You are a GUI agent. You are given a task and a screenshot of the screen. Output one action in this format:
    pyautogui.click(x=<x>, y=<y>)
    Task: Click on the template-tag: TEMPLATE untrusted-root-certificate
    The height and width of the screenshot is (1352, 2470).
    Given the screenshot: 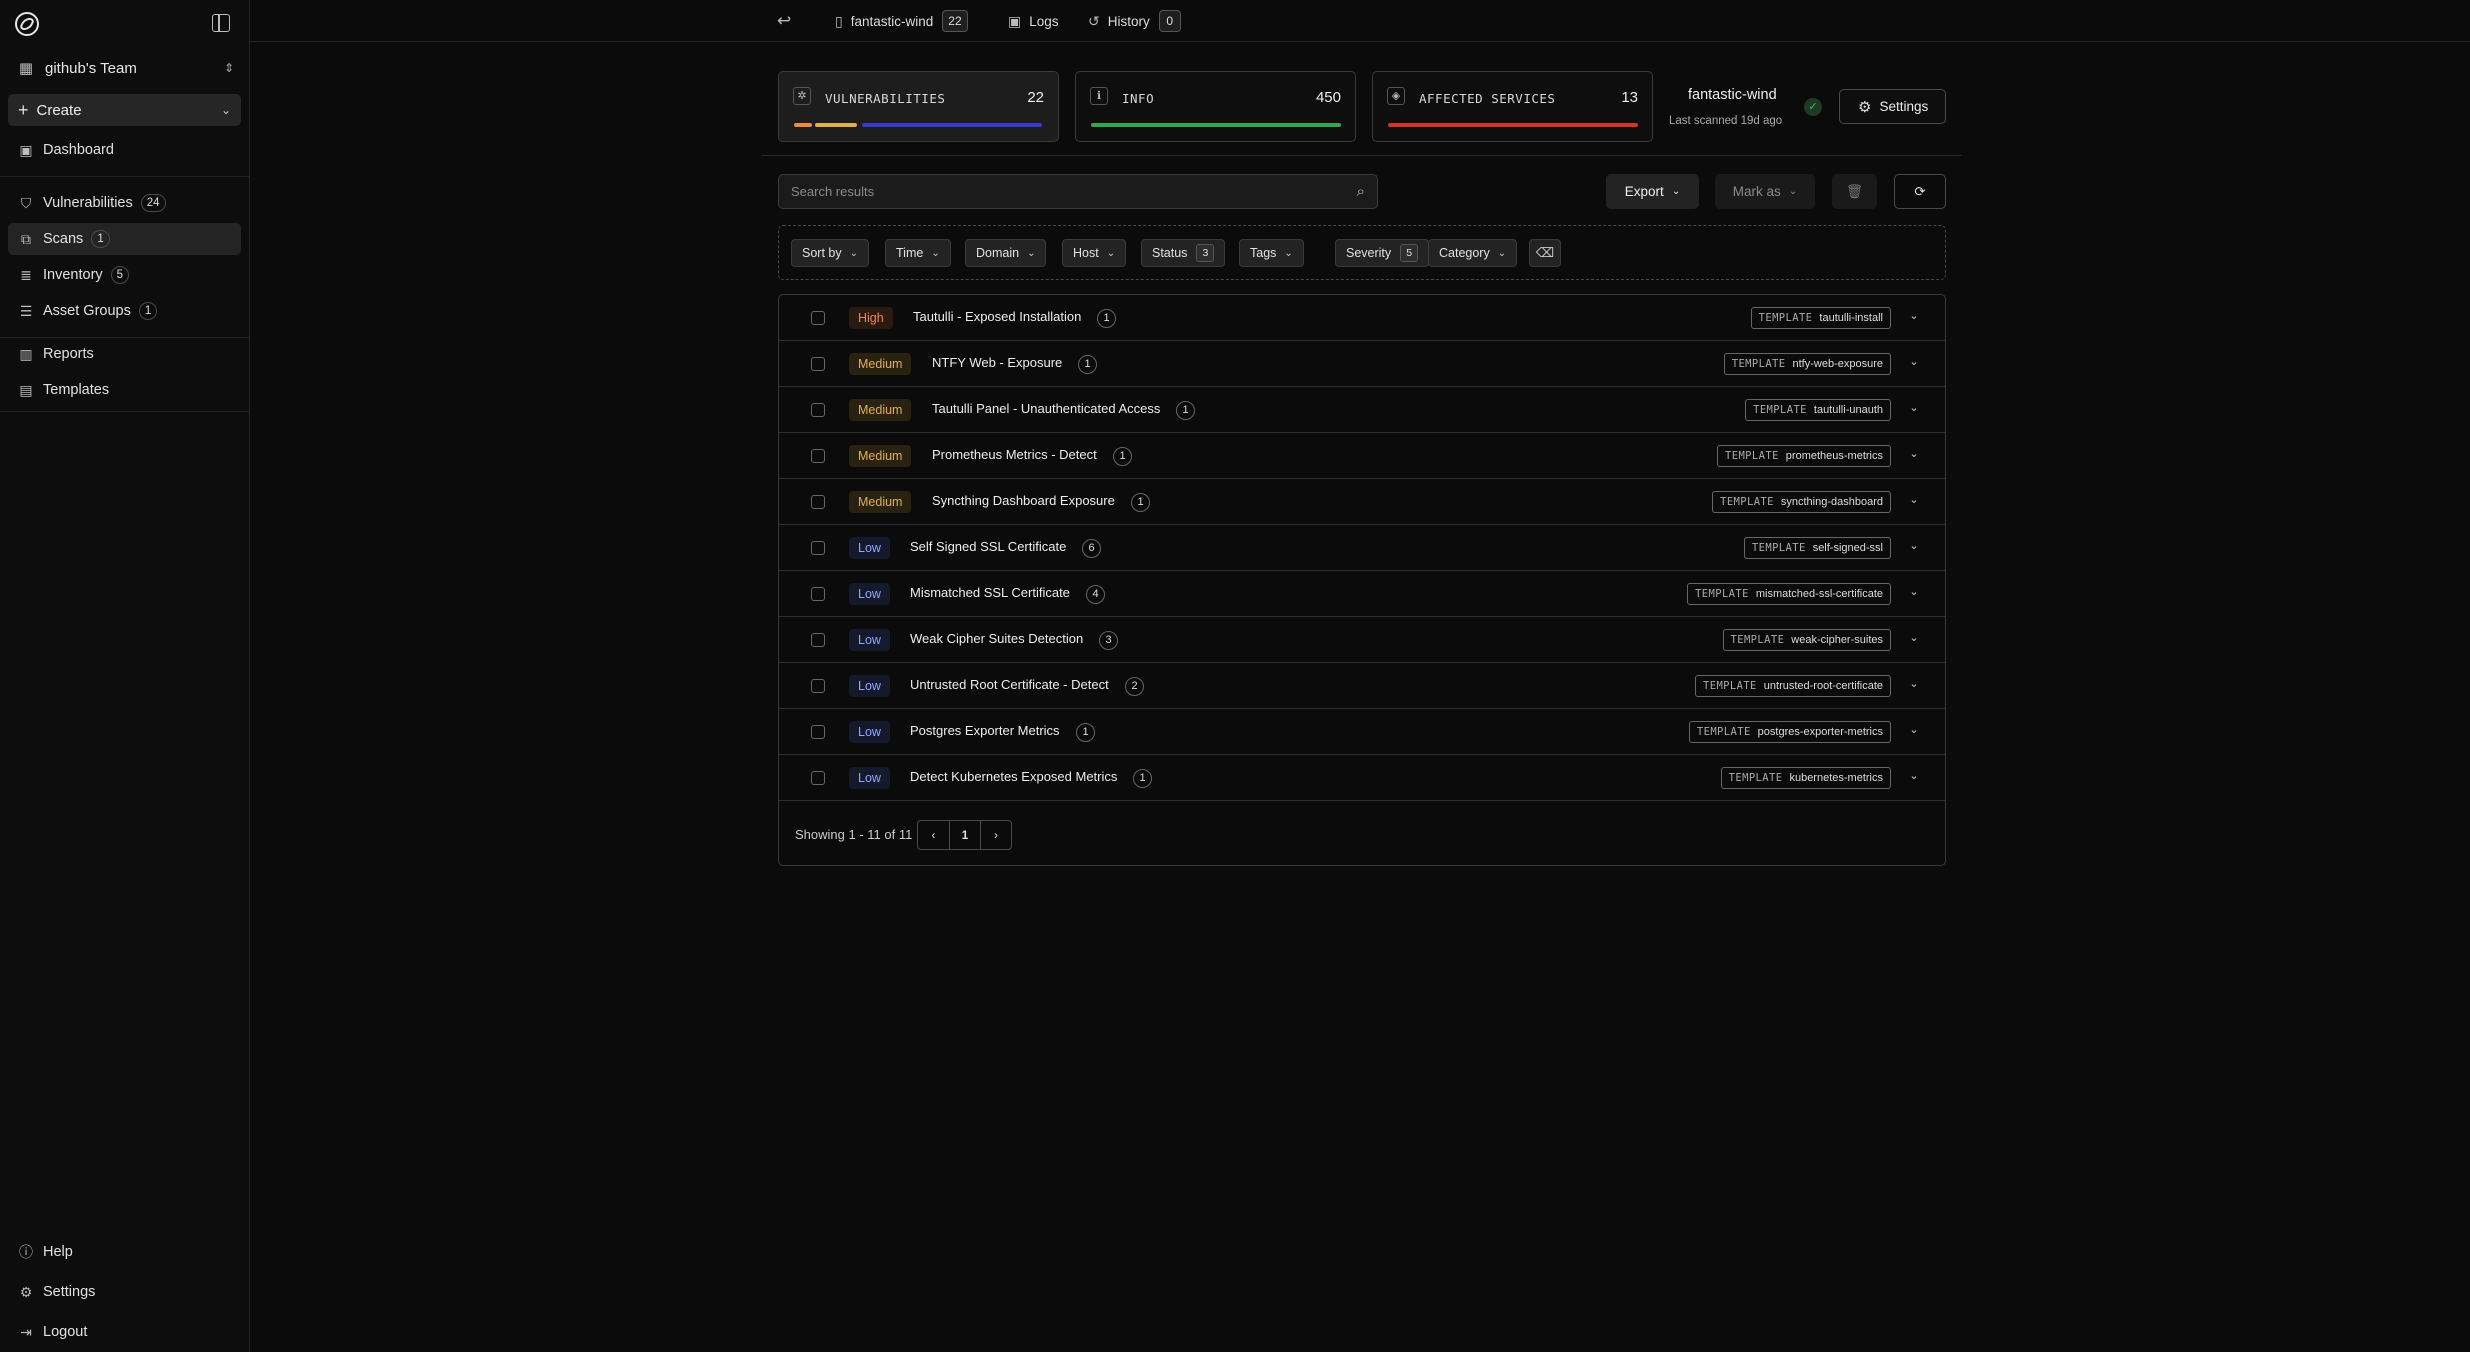 What is the action you would take?
    pyautogui.click(x=1793, y=686)
    